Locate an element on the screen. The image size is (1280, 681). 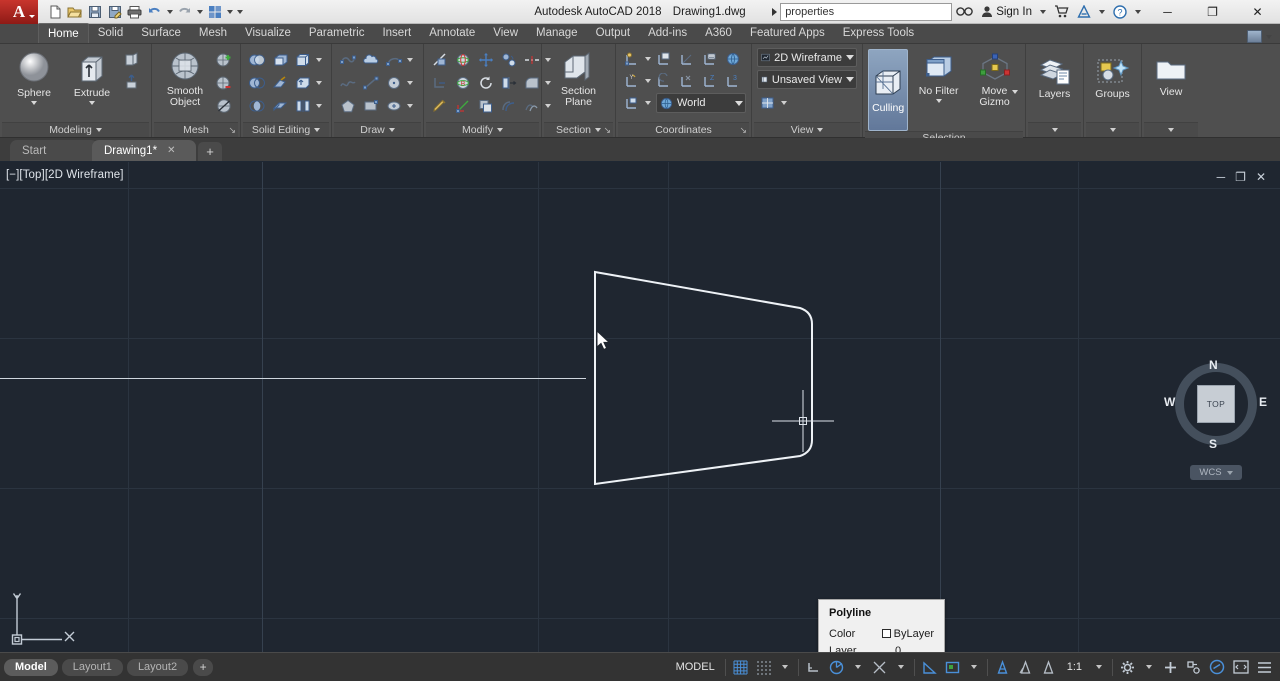
arc-icon is located at coordinates (394, 60).